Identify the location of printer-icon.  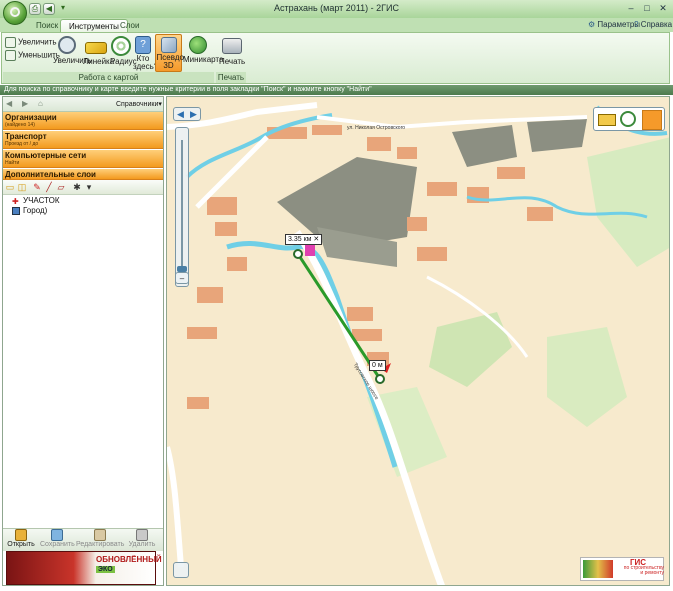
(232, 46).